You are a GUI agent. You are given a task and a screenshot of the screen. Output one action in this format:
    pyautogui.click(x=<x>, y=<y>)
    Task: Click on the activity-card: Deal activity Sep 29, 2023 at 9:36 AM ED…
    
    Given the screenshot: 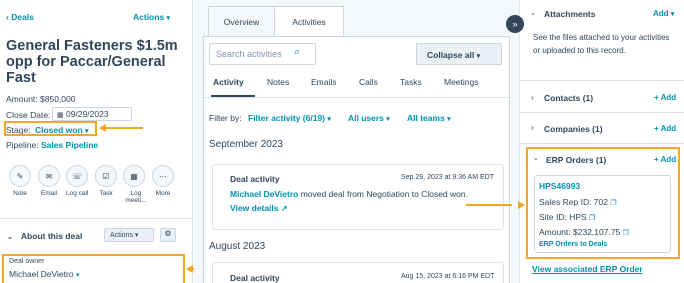 What is the action you would take?
    pyautogui.click(x=358, y=197)
    